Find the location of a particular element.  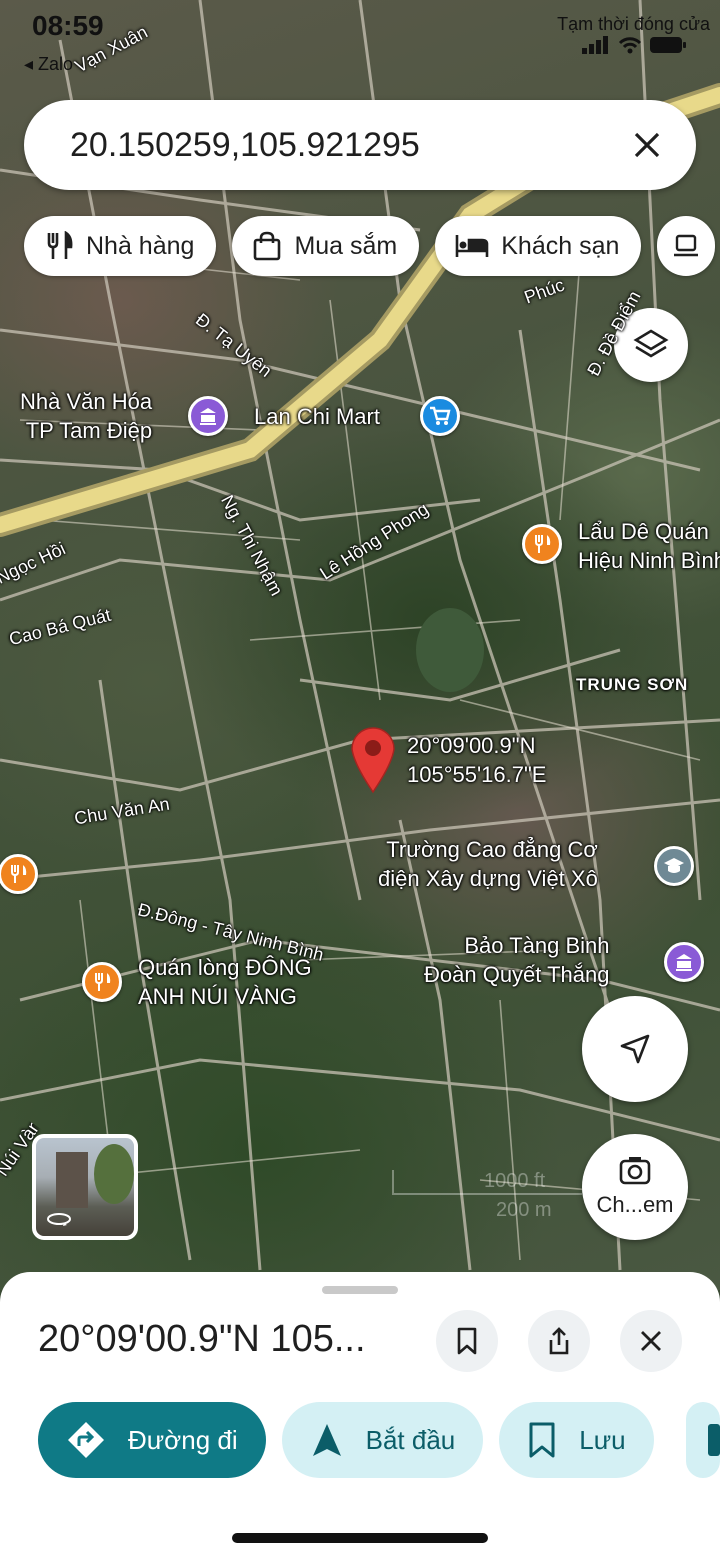

chip-more is located at coordinates (686, 246).